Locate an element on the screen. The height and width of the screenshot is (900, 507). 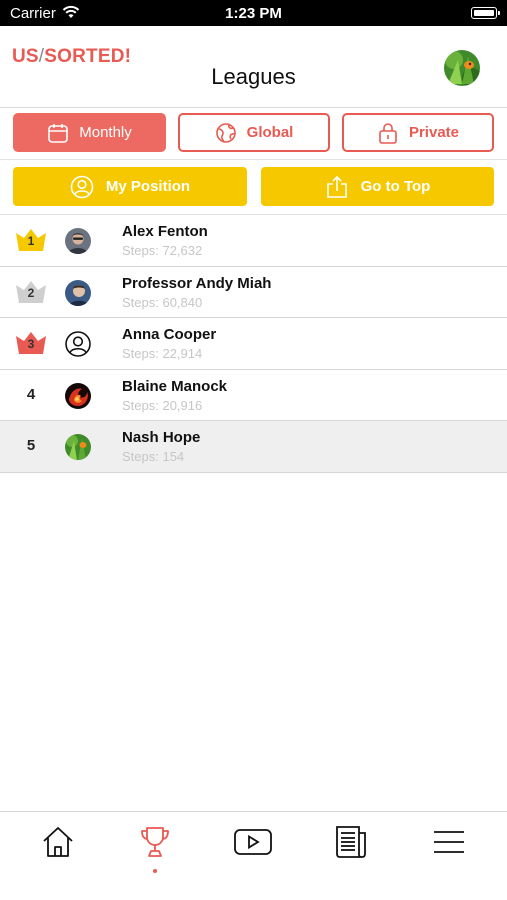
member-steps: Steps: 72,632 is located at coordinates (162, 250).